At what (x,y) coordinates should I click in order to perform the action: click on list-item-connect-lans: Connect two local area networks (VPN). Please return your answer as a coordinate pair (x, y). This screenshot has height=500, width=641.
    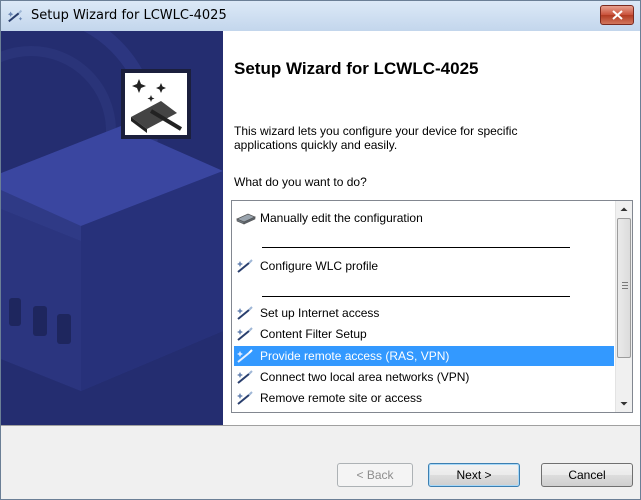
    Looking at the image, I should click on (424, 377).